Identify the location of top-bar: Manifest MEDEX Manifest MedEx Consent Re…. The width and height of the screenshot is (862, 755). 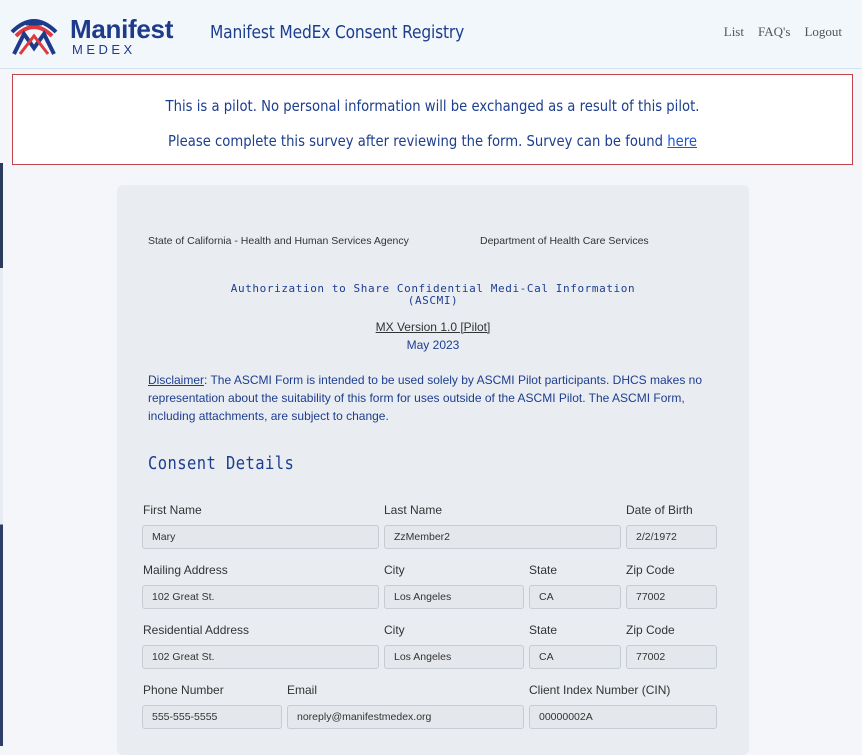
(431, 34).